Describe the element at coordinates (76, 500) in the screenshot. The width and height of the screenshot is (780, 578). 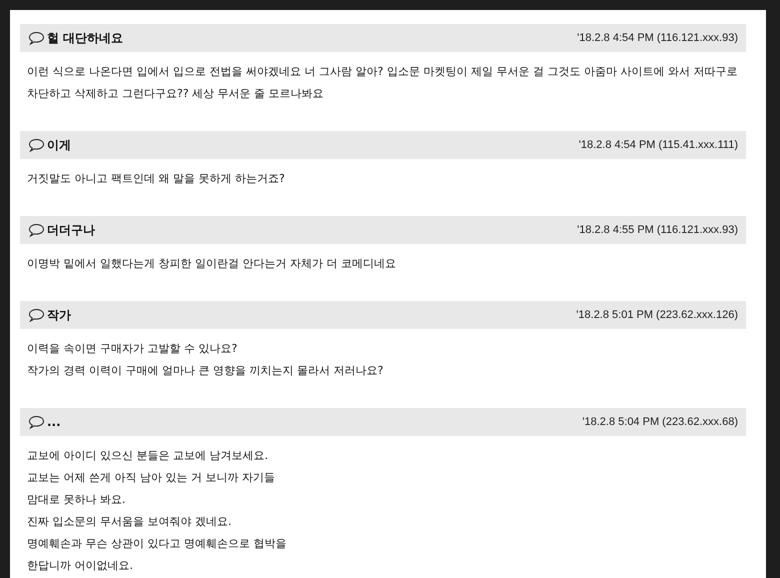
I see `comment-text: 맘대로 못하나 봐요.` at that location.